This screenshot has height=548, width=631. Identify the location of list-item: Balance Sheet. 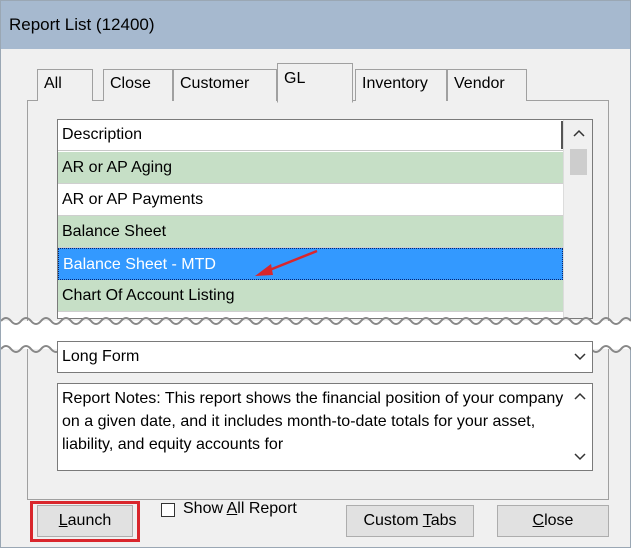
(310, 232).